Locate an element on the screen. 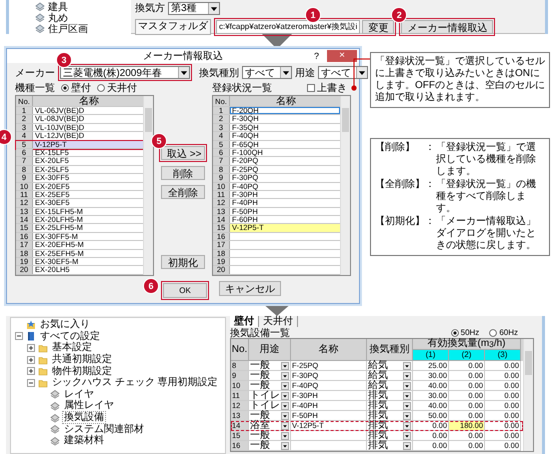  radio-button: 50Hz is located at coordinates (465, 332).